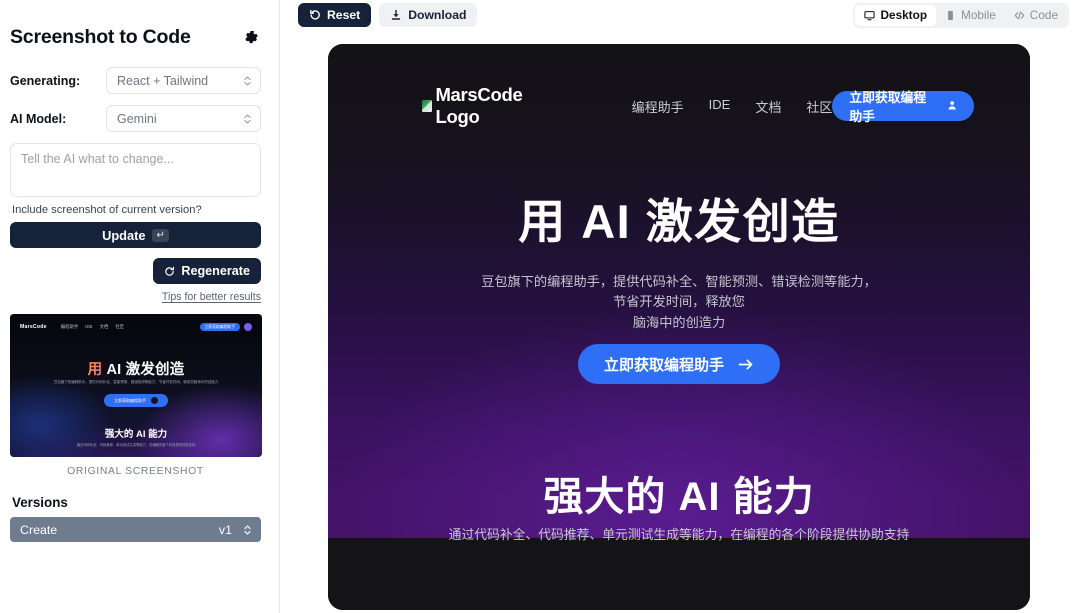  Describe the element at coordinates (344, 15) in the screenshot. I see `reset-button-label: Reset` at that location.